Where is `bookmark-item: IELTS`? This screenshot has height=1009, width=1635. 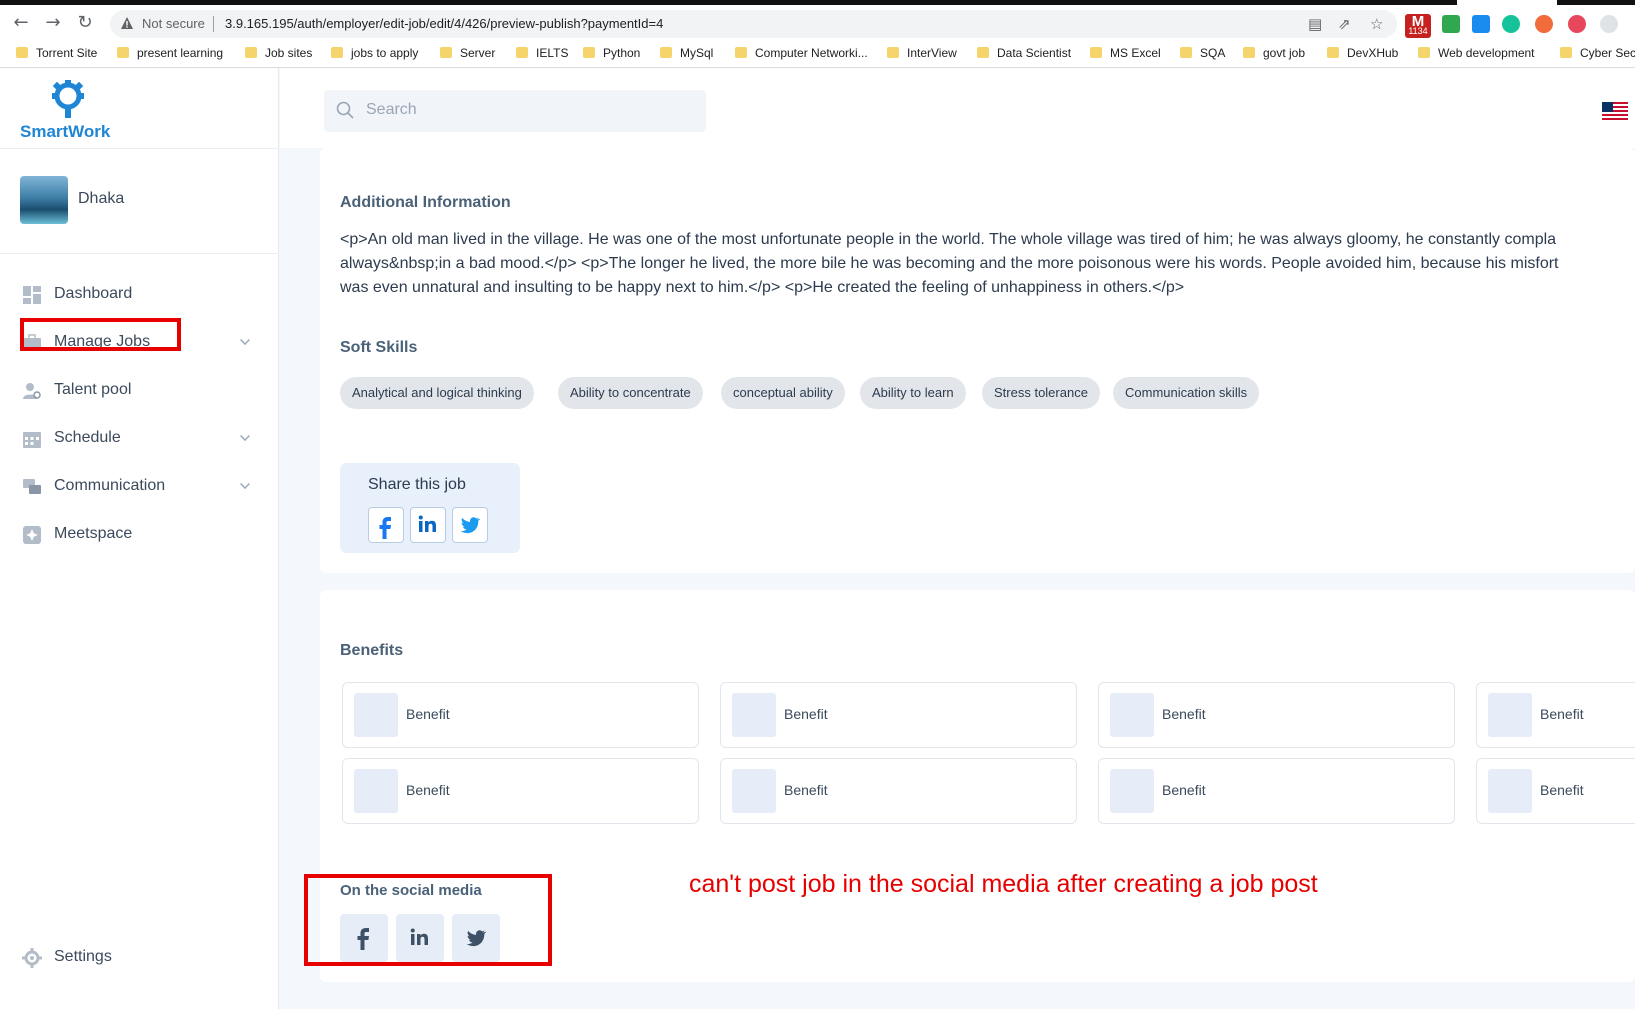 bookmark-item: IELTS is located at coordinates (542, 53).